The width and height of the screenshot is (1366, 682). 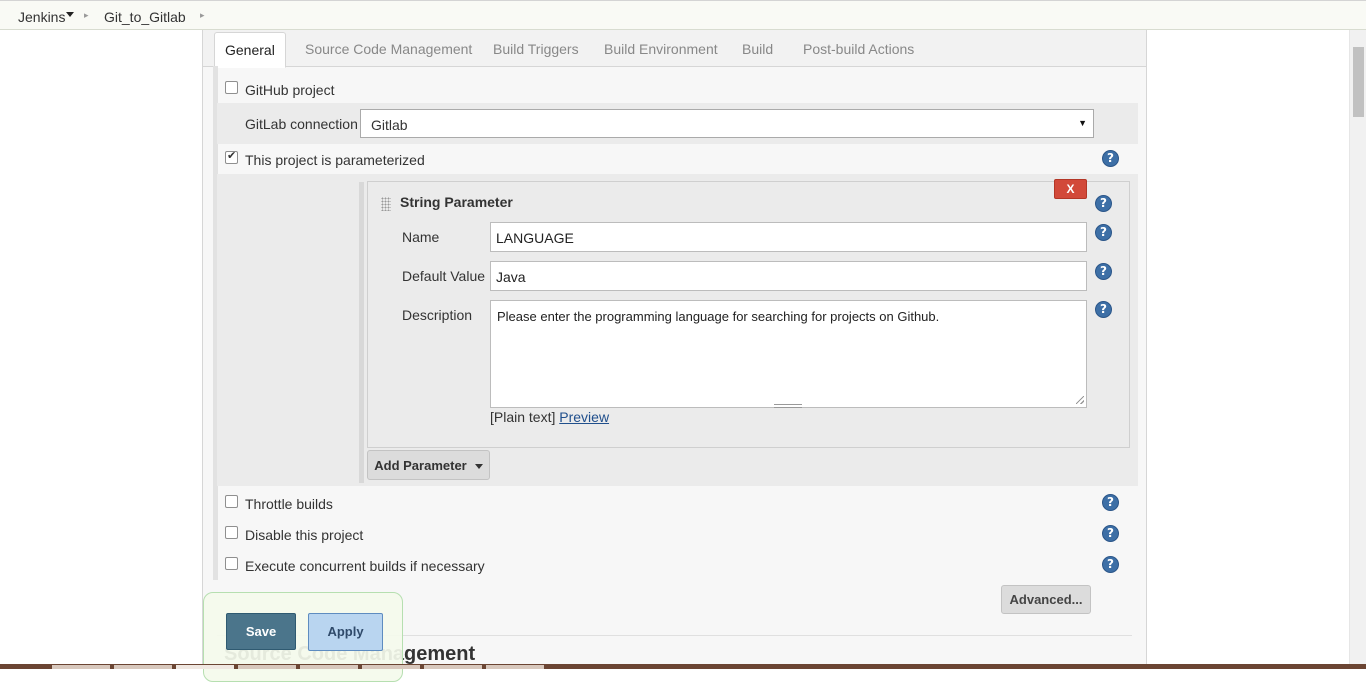 I want to click on concurrent-builds-label: Execute concurrent builds if necessary, so click(x=365, y=566).